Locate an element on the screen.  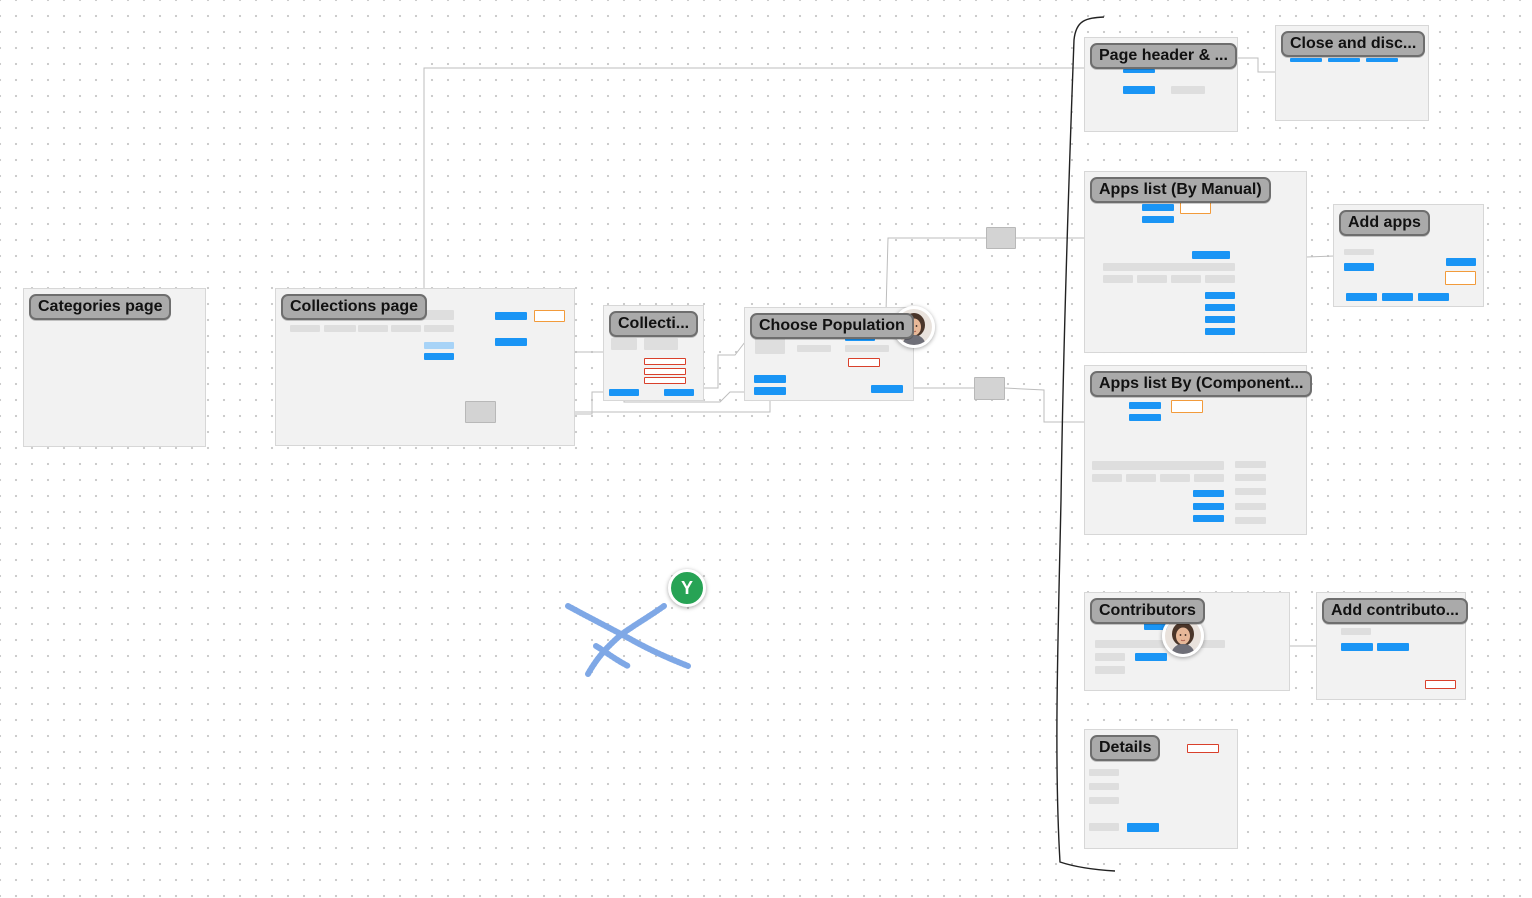
collaborator-cursor-y: Y is located at coordinates (687, 588).